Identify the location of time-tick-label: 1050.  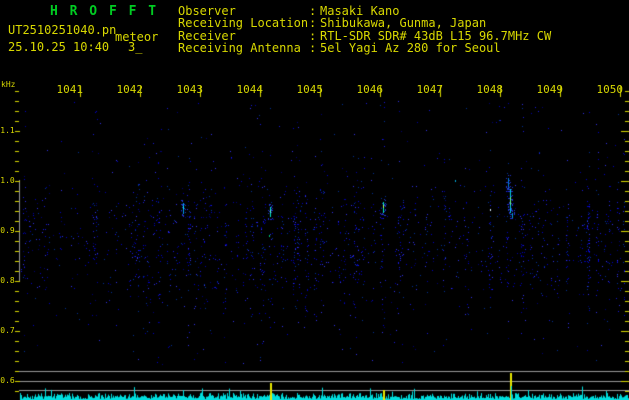
(610, 89).